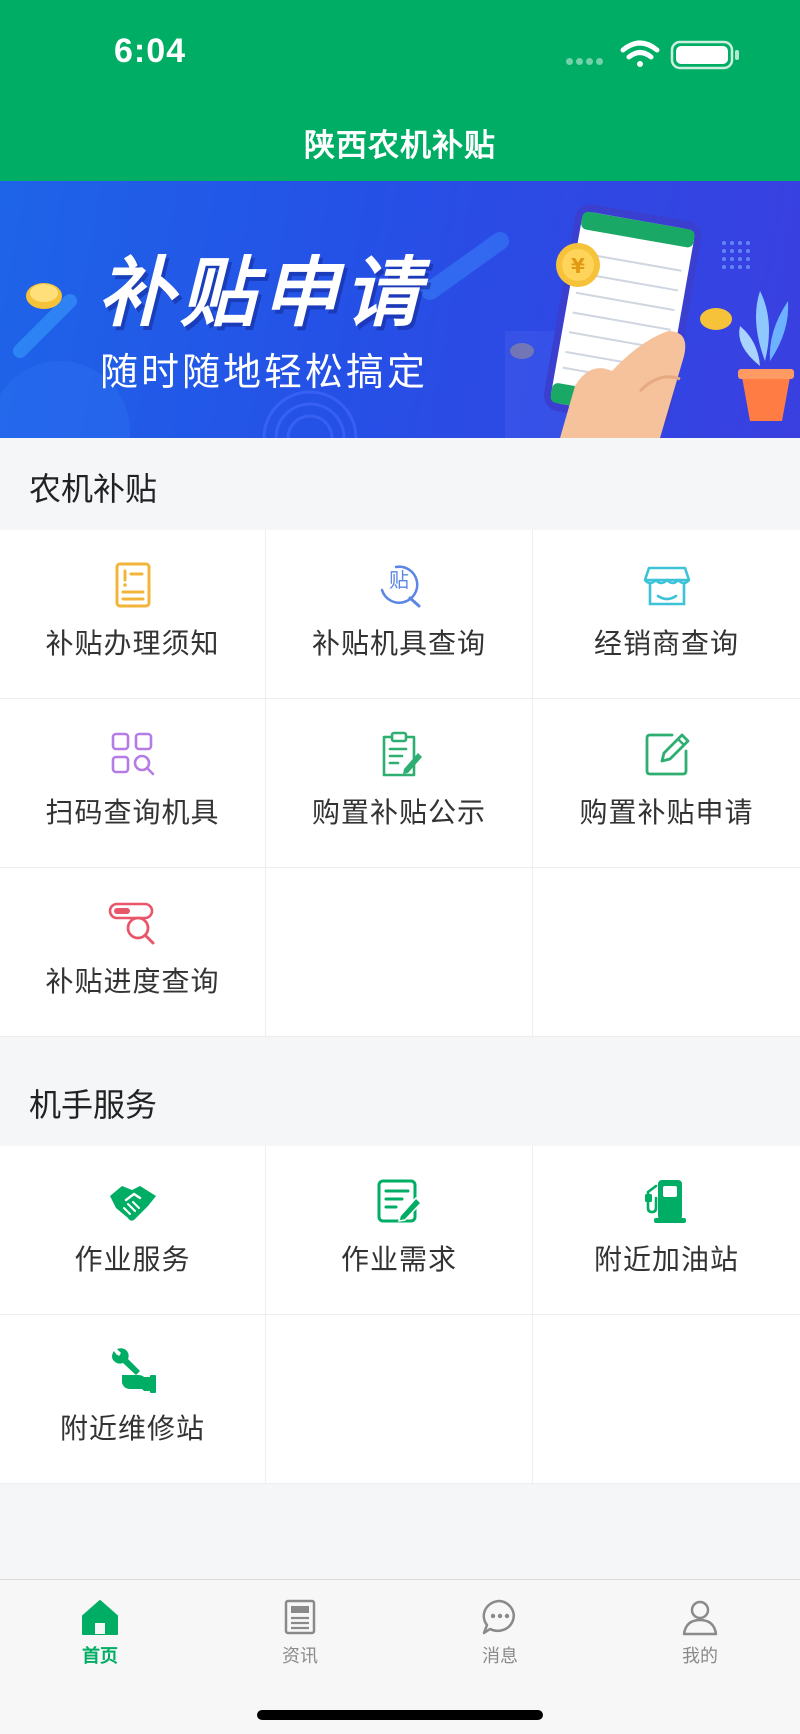 The height and width of the screenshot is (1734, 800). I want to click on subsidy-banner: ¥ 补贴申请 随时随地轻松搞定, so click(400, 309).